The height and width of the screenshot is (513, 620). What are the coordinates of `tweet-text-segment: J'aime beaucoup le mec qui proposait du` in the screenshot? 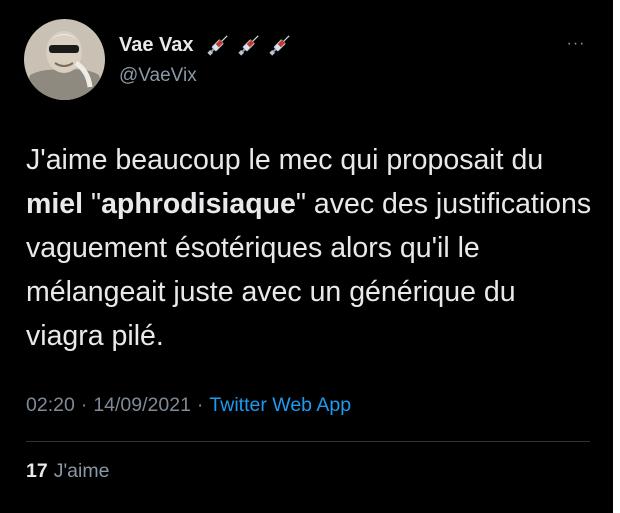 It's located at (285, 160).